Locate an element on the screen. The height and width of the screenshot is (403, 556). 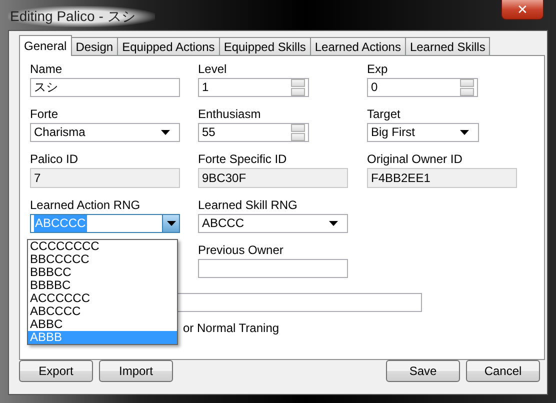
dropdown-option: BBBCC is located at coordinates (102, 272).